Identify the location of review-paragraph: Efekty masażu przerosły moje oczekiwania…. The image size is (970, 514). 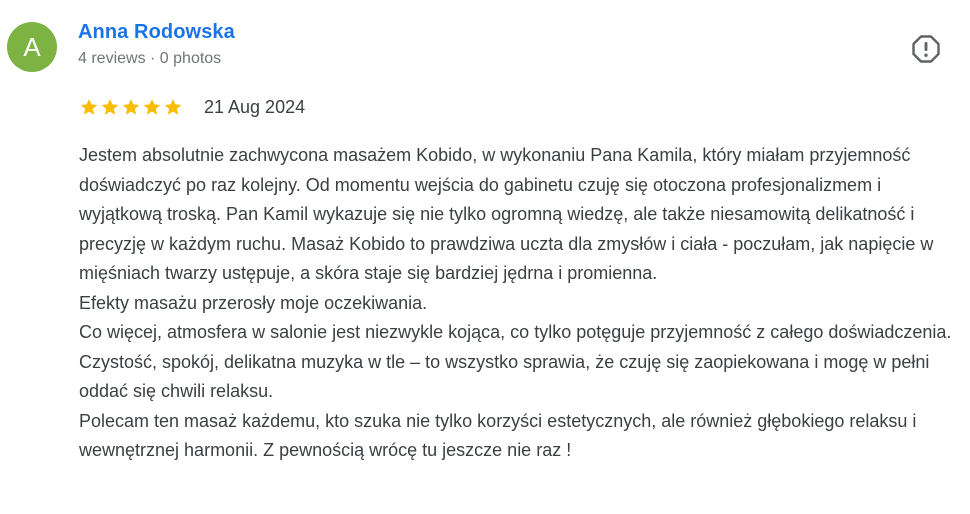
(253, 302).